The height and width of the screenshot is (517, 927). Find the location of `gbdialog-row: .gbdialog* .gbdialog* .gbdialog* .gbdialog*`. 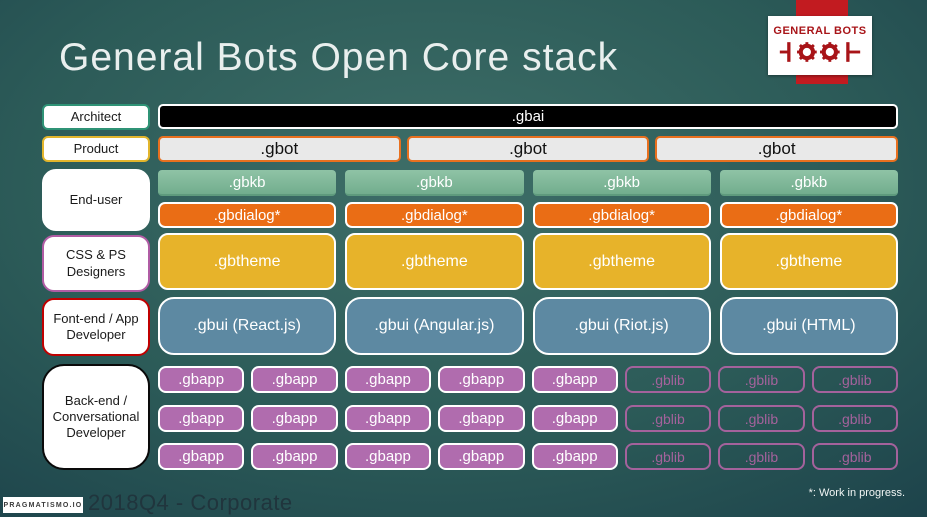

gbdialog-row: .gbdialog* .gbdialog* .gbdialog* .gbdialog* is located at coordinates (528, 215).